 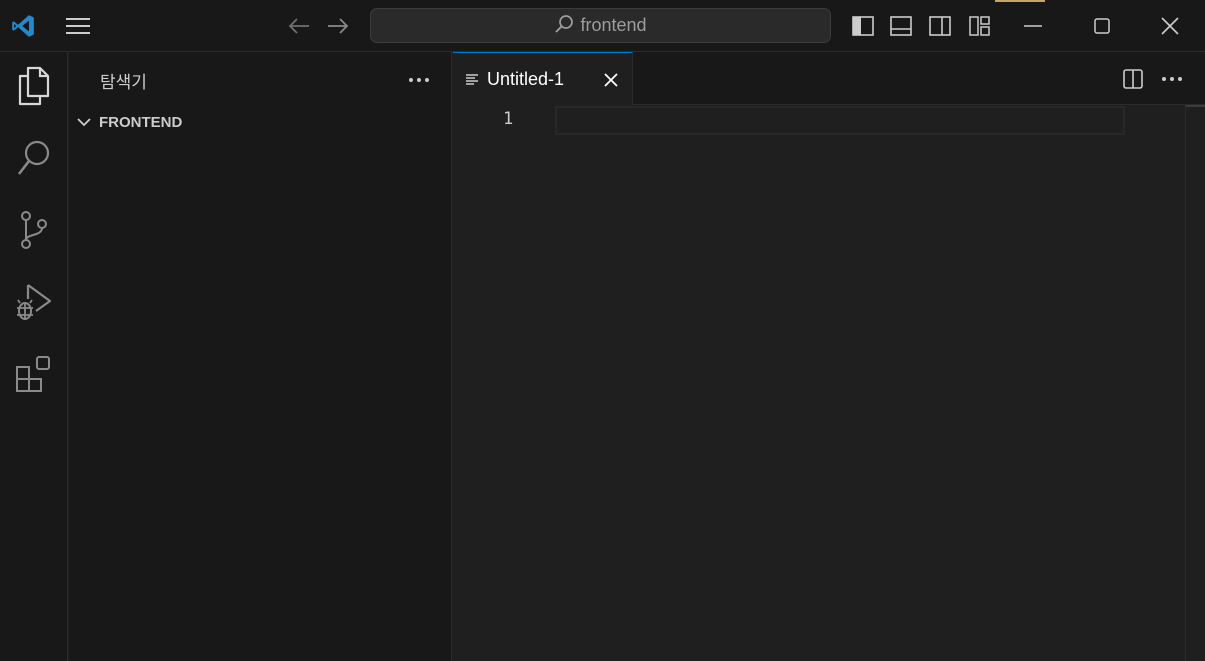 I want to click on layout-sidebar-left-icon, so click(x=863, y=26).